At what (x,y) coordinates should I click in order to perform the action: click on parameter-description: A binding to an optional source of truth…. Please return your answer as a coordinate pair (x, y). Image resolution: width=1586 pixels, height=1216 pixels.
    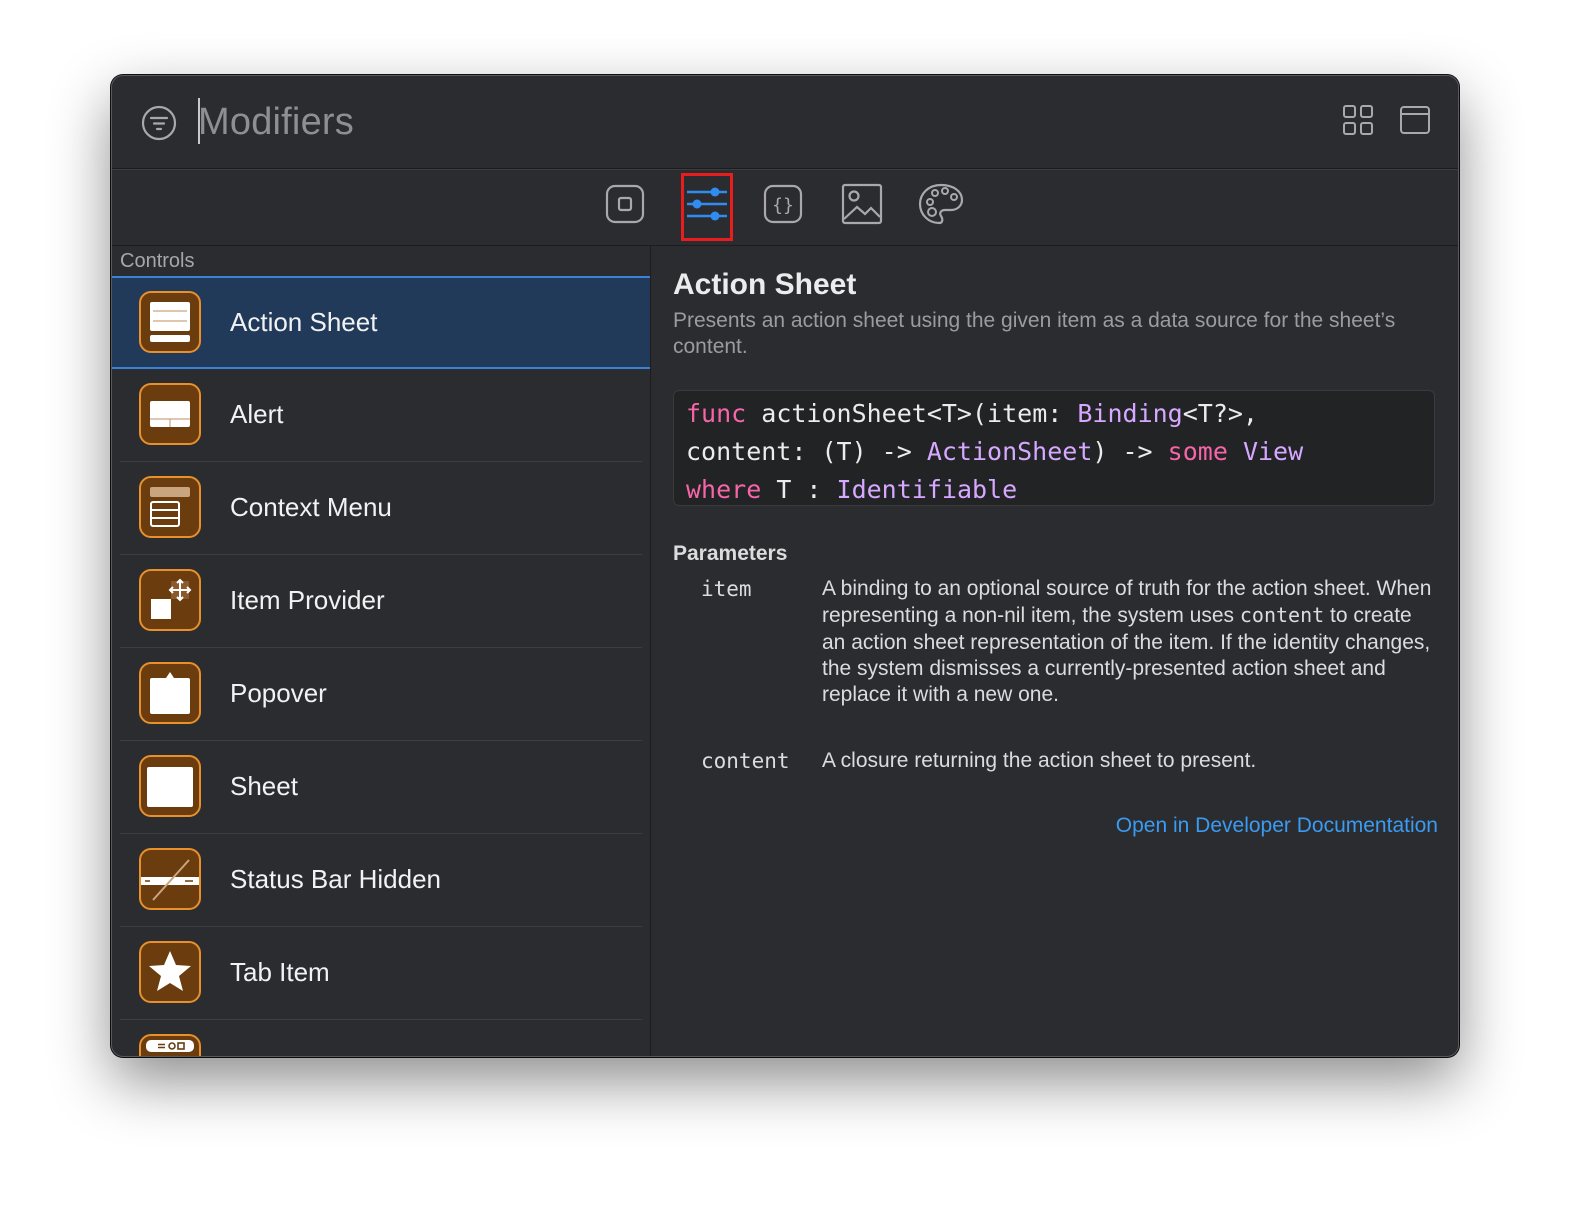
    Looking at the image, I should click on (1128, 642).